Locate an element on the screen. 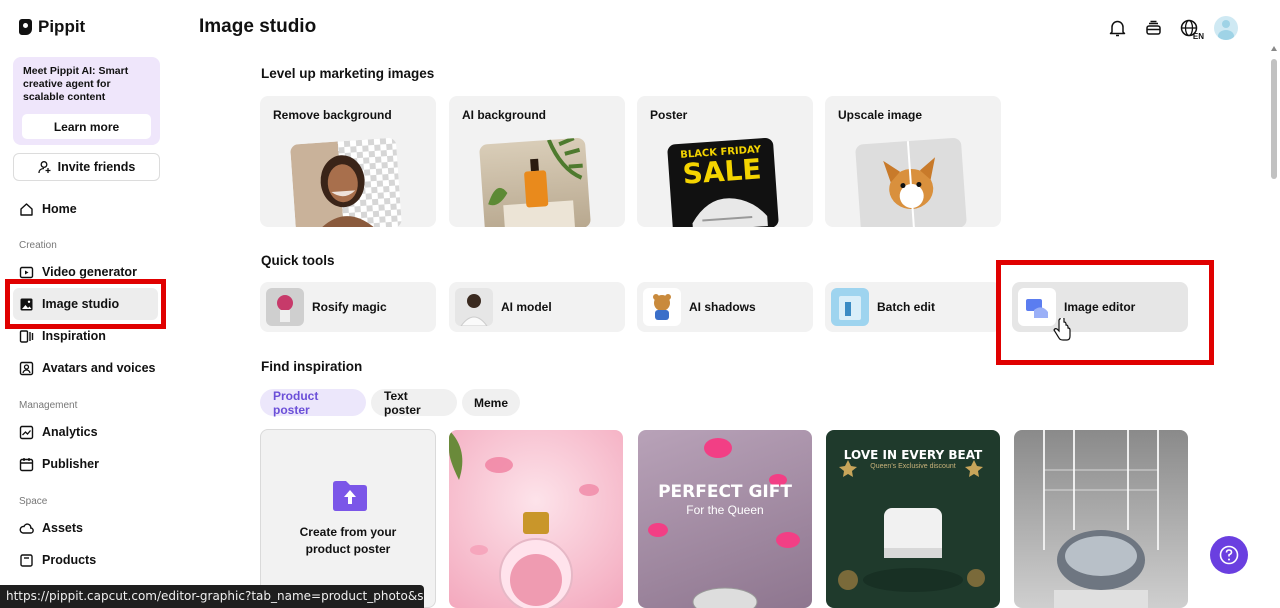  pippit-logo-icon is located at coordinates (25, 27).